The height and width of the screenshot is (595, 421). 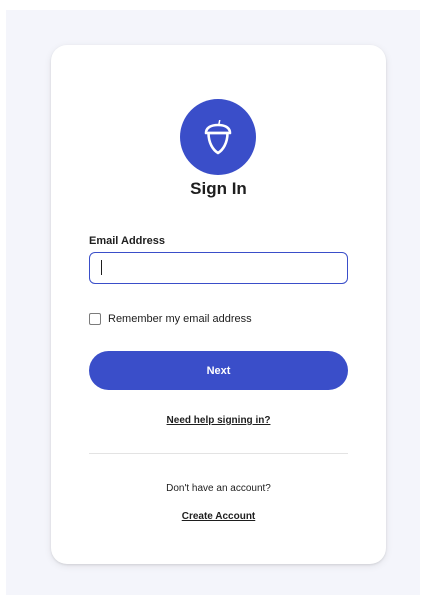 I want to click on create-account-link: Create Account, so click(x=218, y=516).